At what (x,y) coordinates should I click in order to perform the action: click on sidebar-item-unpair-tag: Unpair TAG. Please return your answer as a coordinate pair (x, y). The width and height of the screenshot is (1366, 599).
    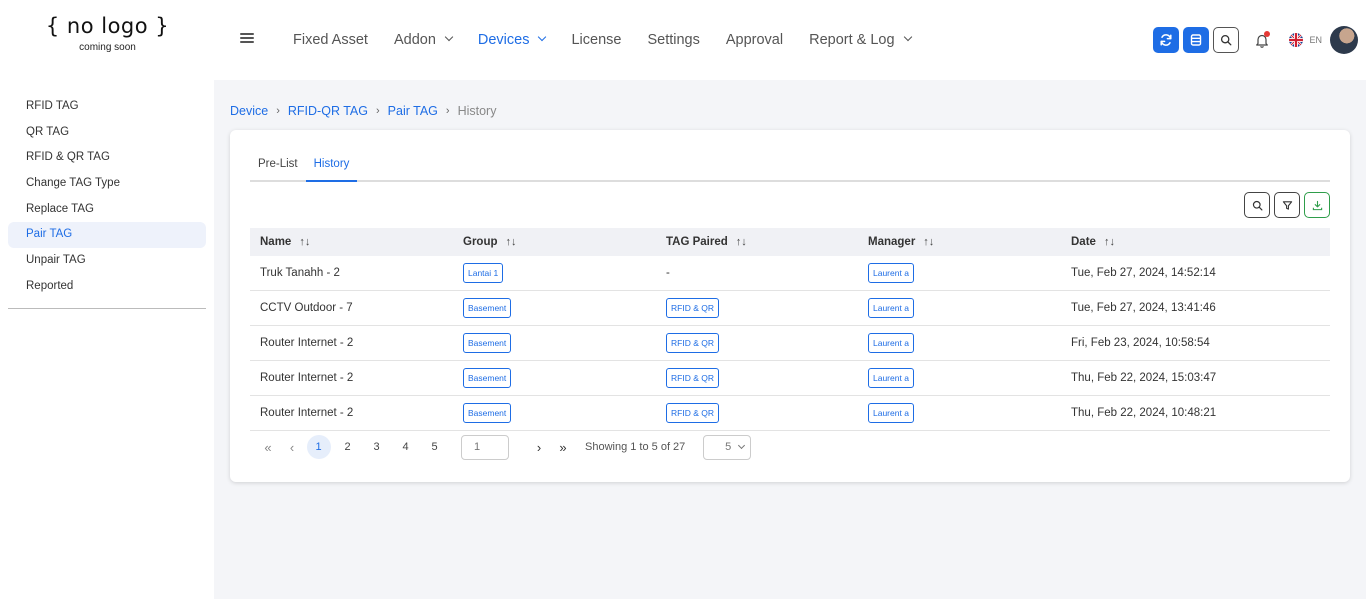
    Looking at the image, I should click on (107, 261).